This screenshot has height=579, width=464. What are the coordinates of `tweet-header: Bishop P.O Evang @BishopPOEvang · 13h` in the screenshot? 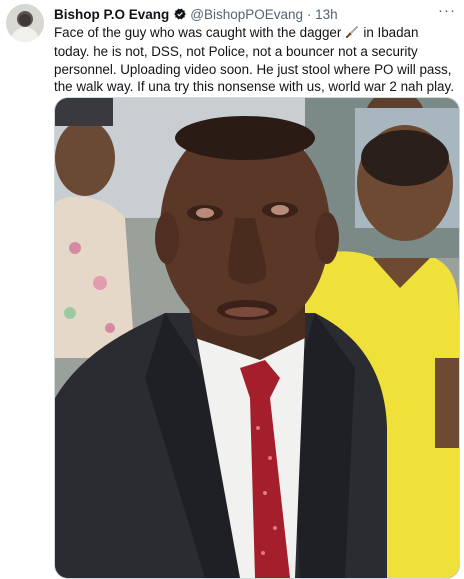 It's located at (259, 15).